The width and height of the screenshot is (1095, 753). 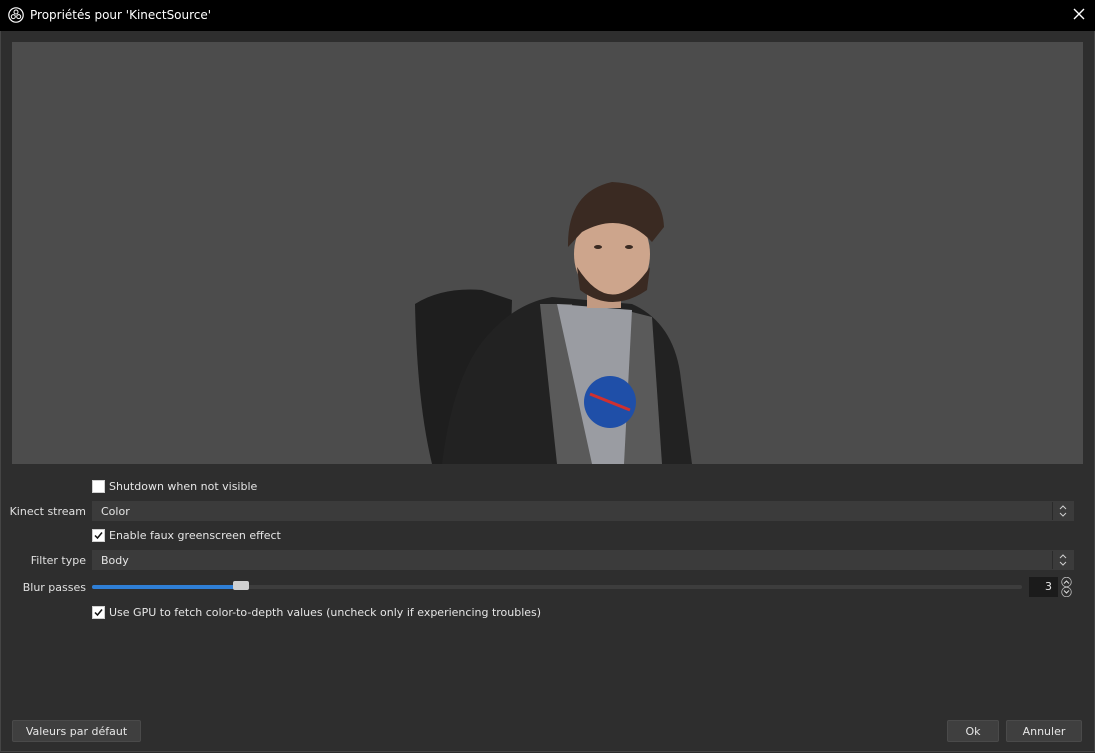 I want to click on kinect-stream-select: Color, so click(x=583, y=511).